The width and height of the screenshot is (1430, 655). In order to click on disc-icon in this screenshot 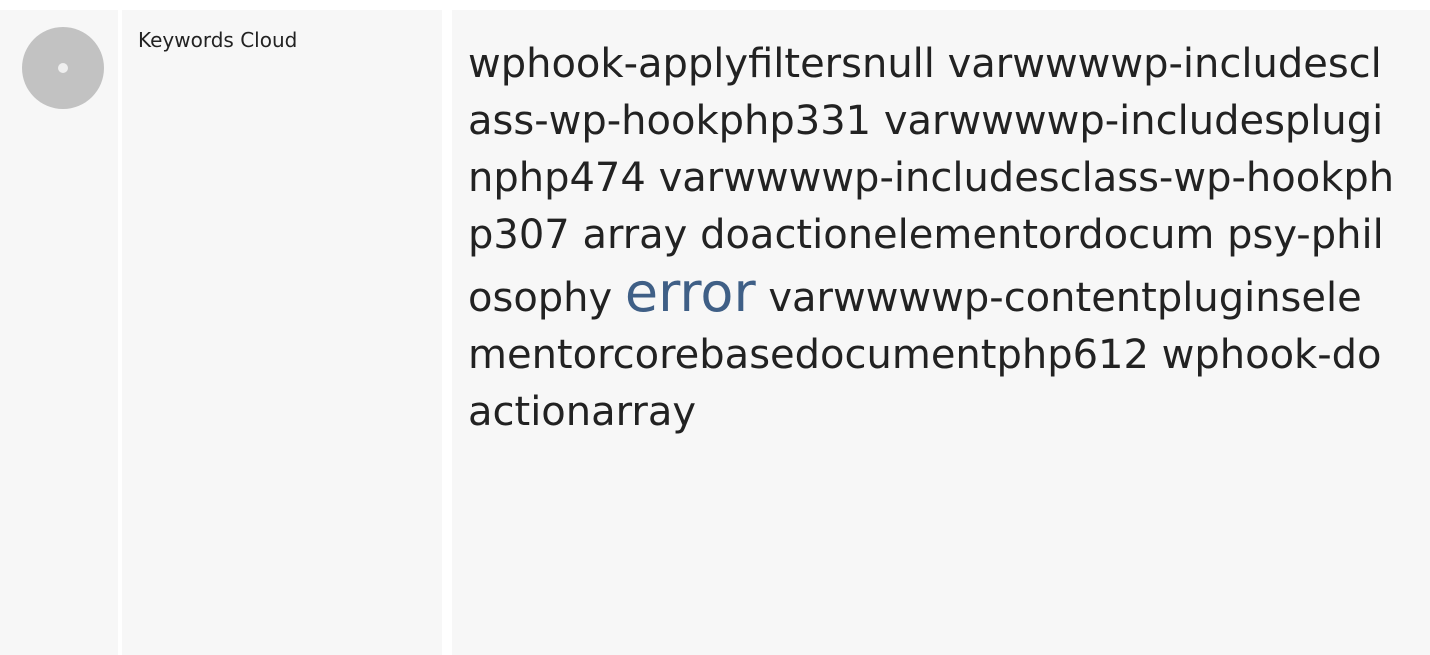, I will do `click(63, 68)`.